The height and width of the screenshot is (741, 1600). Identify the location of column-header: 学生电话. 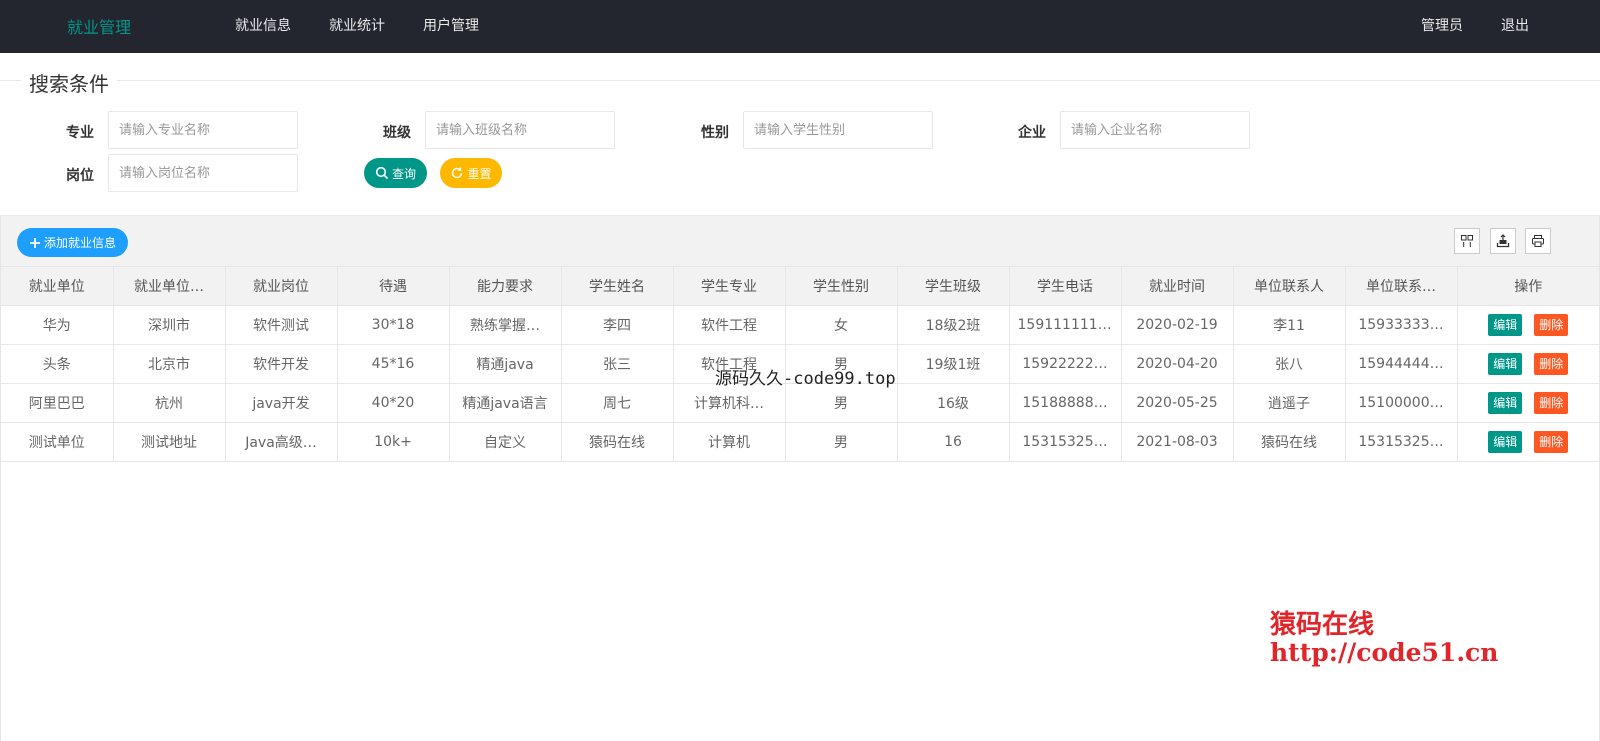
(1065, 286).